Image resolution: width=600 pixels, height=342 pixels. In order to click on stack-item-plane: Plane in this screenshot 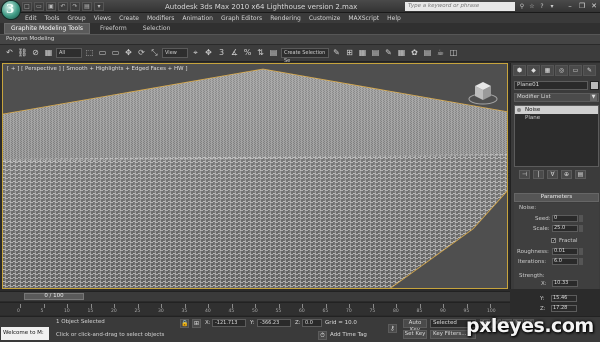, I will do `click(556, 118)`.